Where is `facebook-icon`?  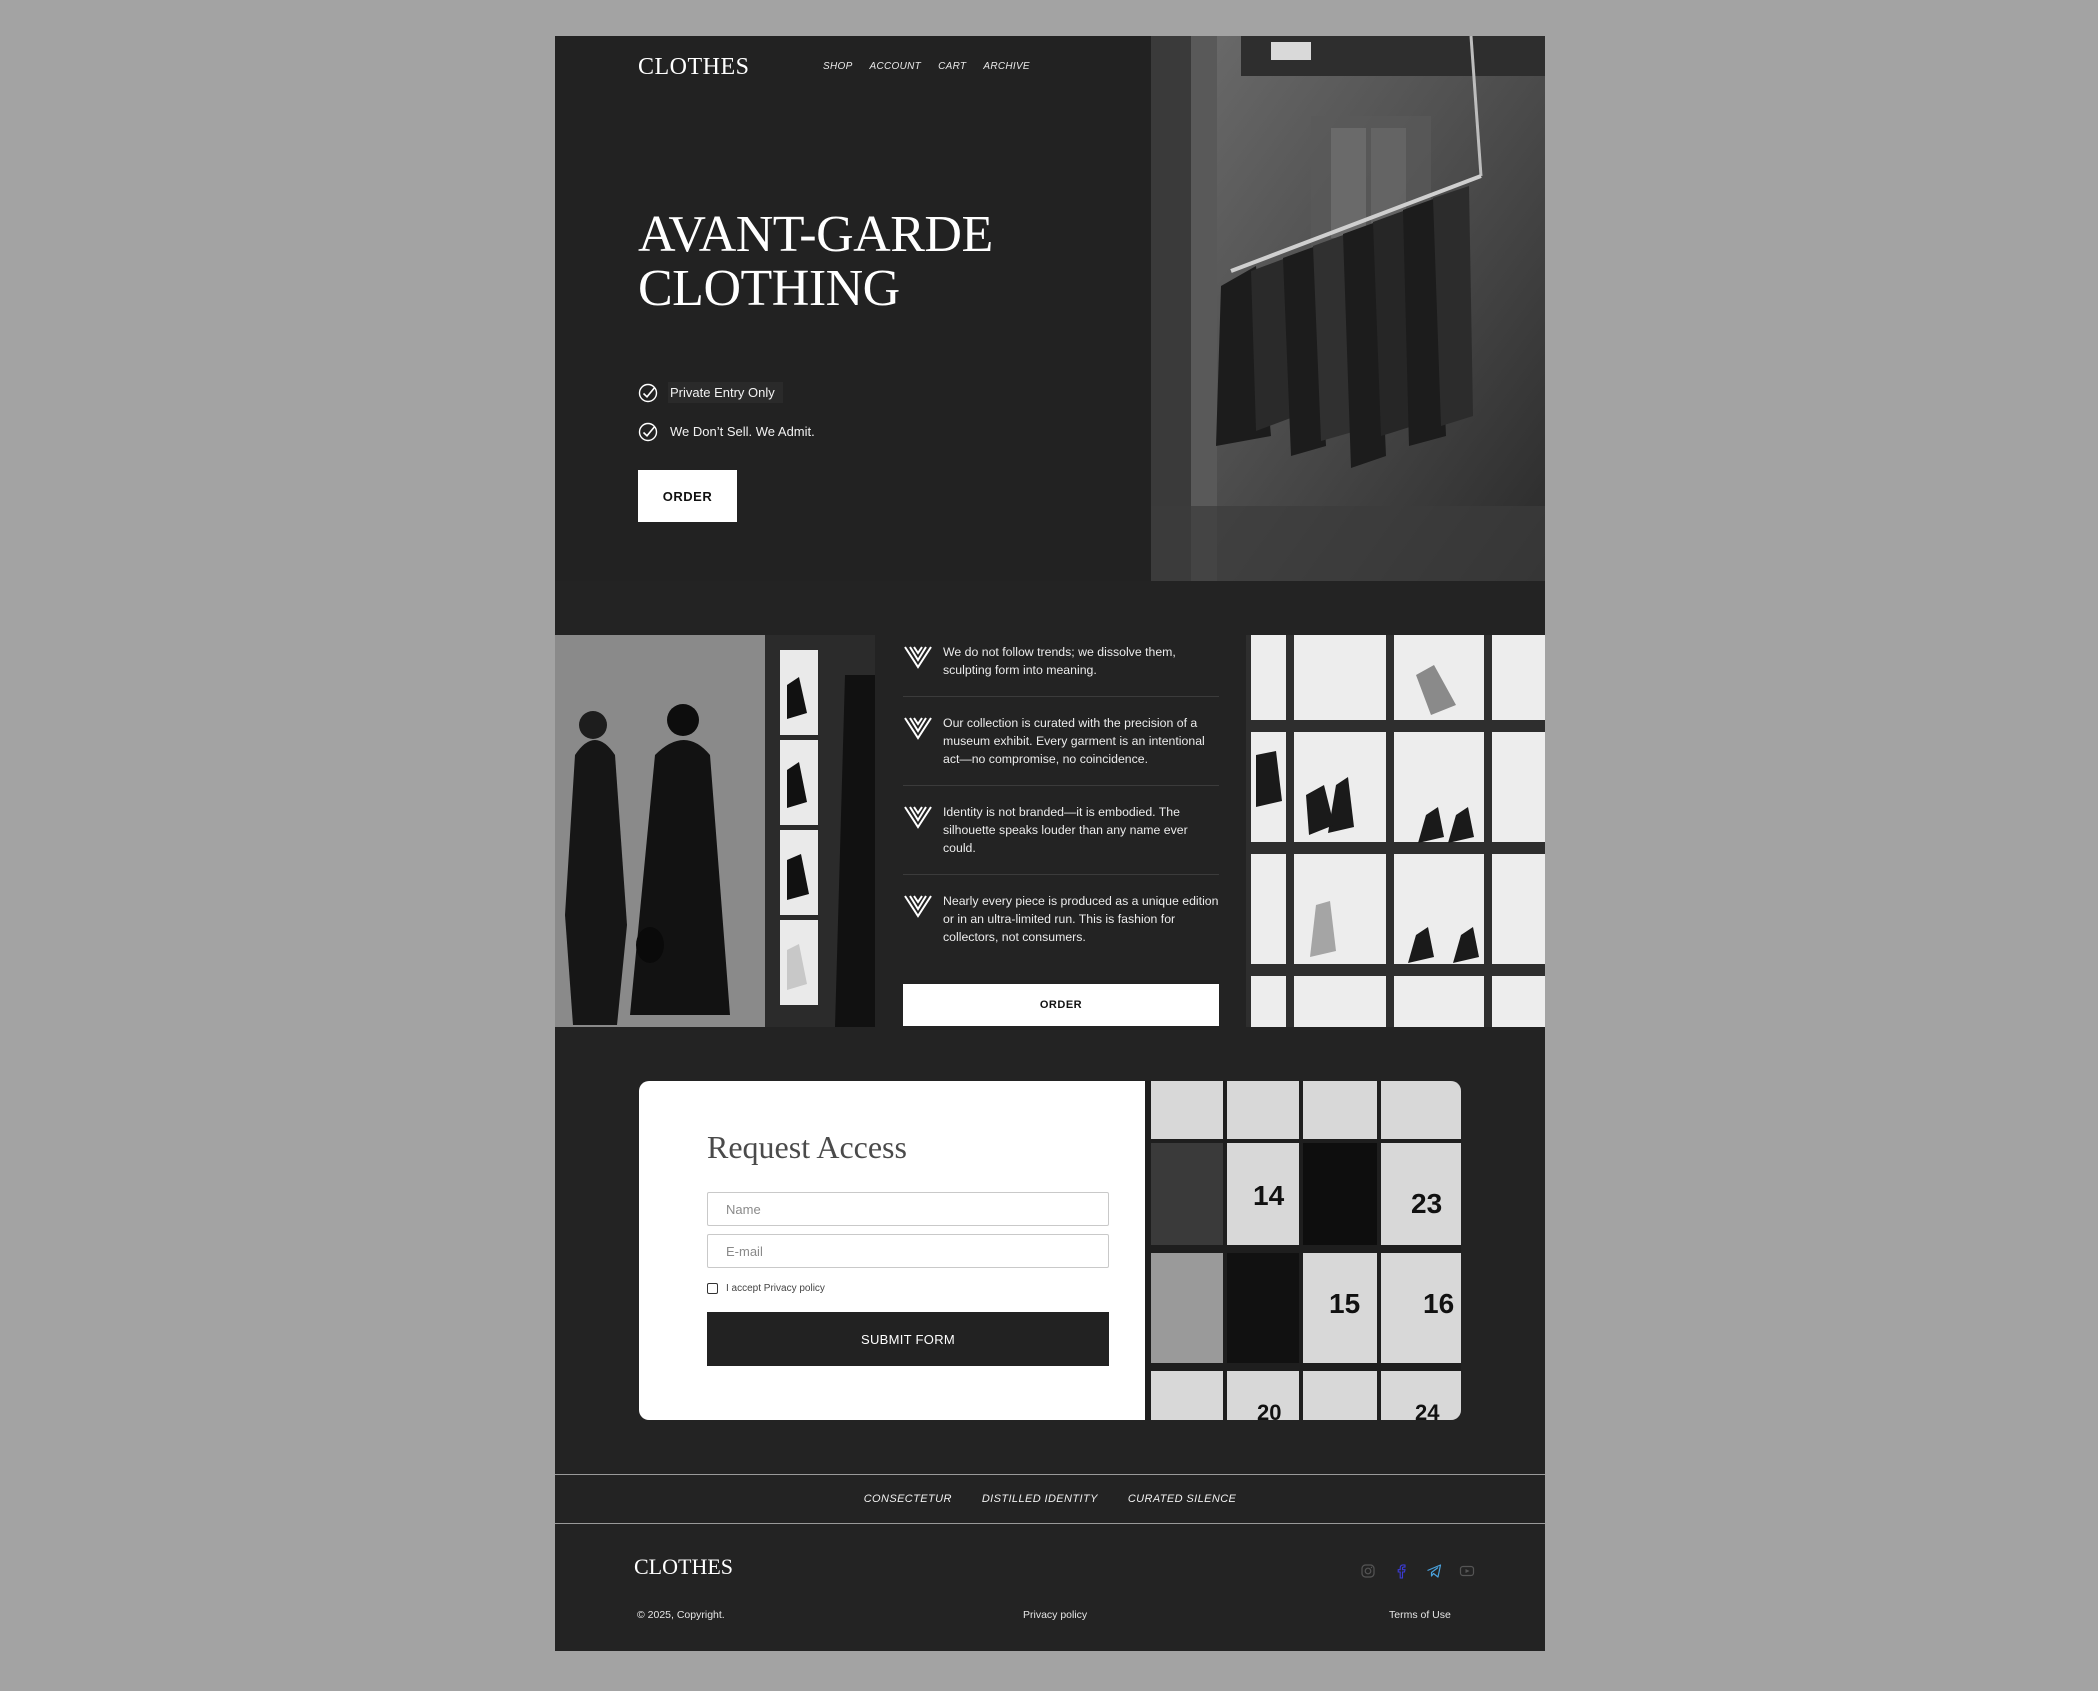
facebook-icon is located at coordinates (1401, 1571).